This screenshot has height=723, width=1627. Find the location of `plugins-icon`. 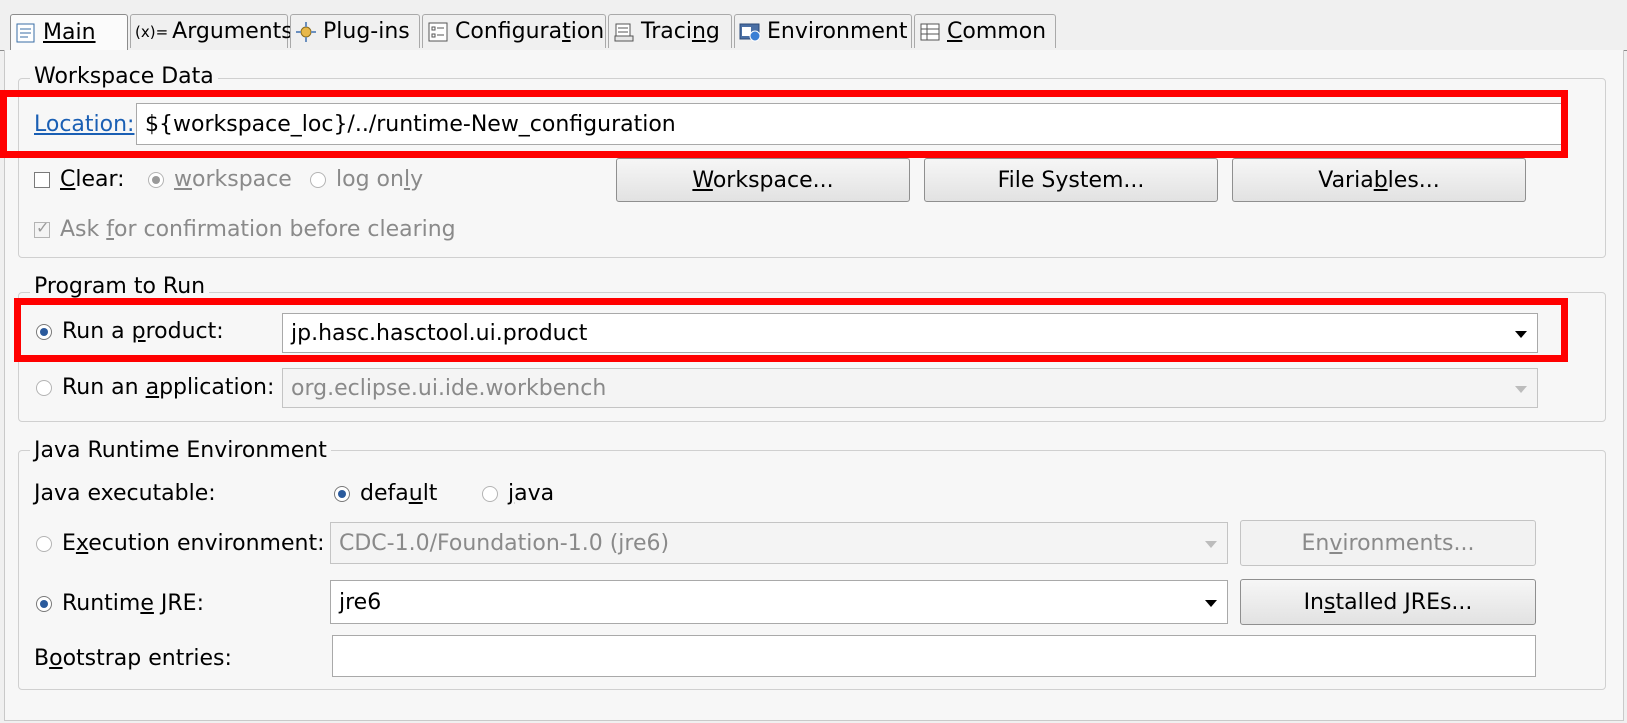

plugins-icon is located at coordinates (306, 32).